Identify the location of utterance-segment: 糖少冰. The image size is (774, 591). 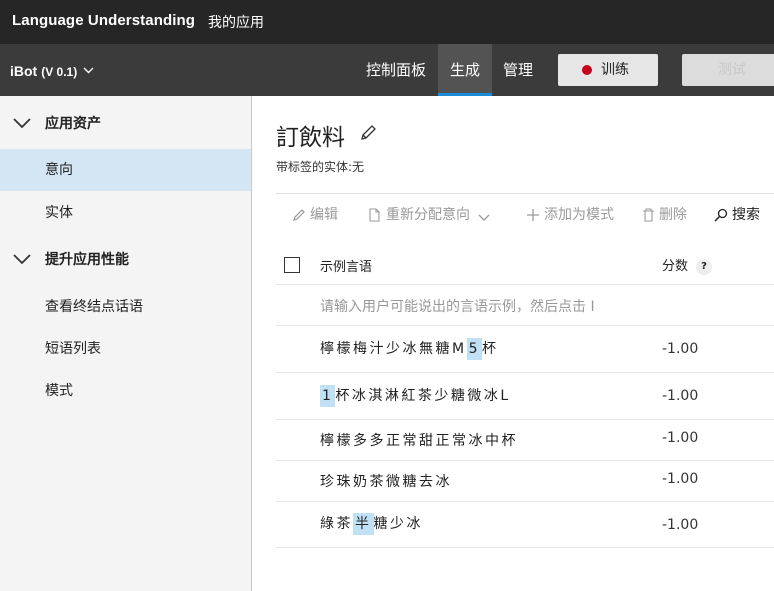
(398, 524).